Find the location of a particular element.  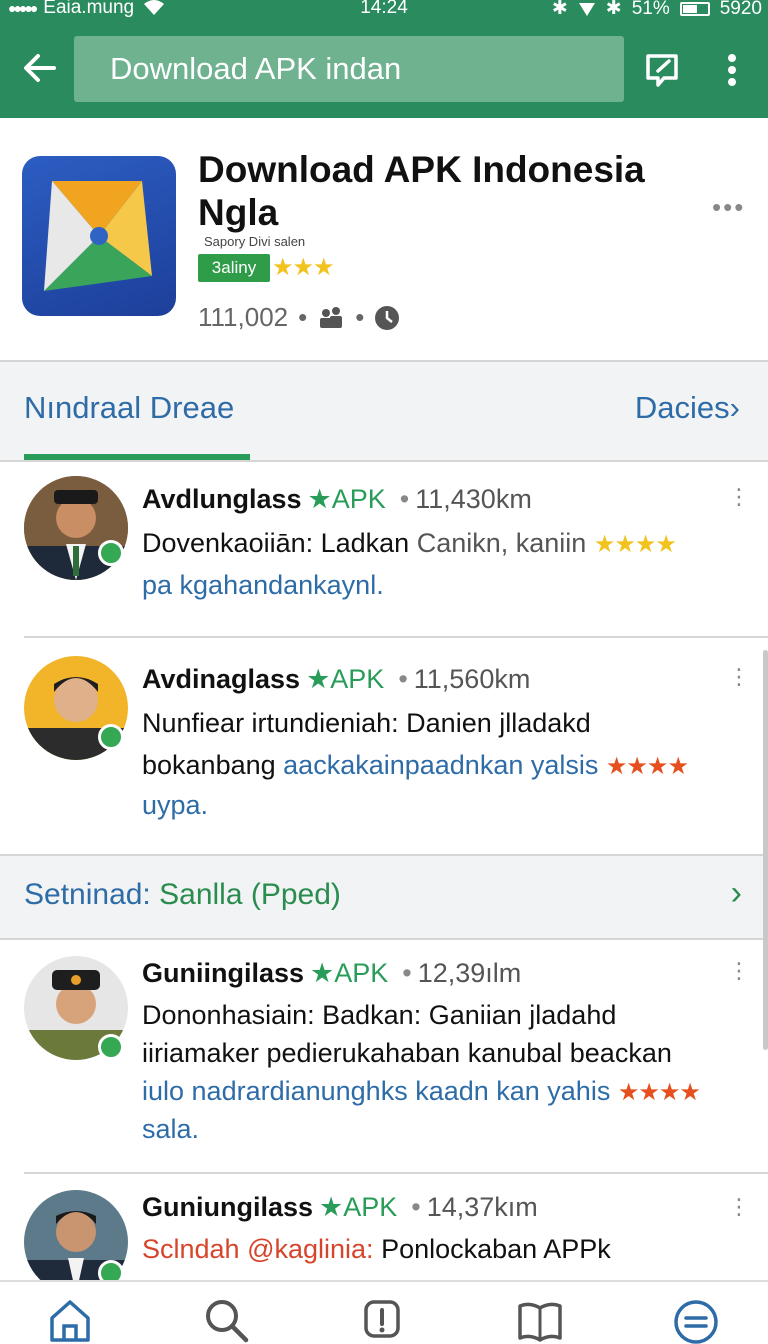

item-name: Guniungilass is located at coordinates (228, 1207).